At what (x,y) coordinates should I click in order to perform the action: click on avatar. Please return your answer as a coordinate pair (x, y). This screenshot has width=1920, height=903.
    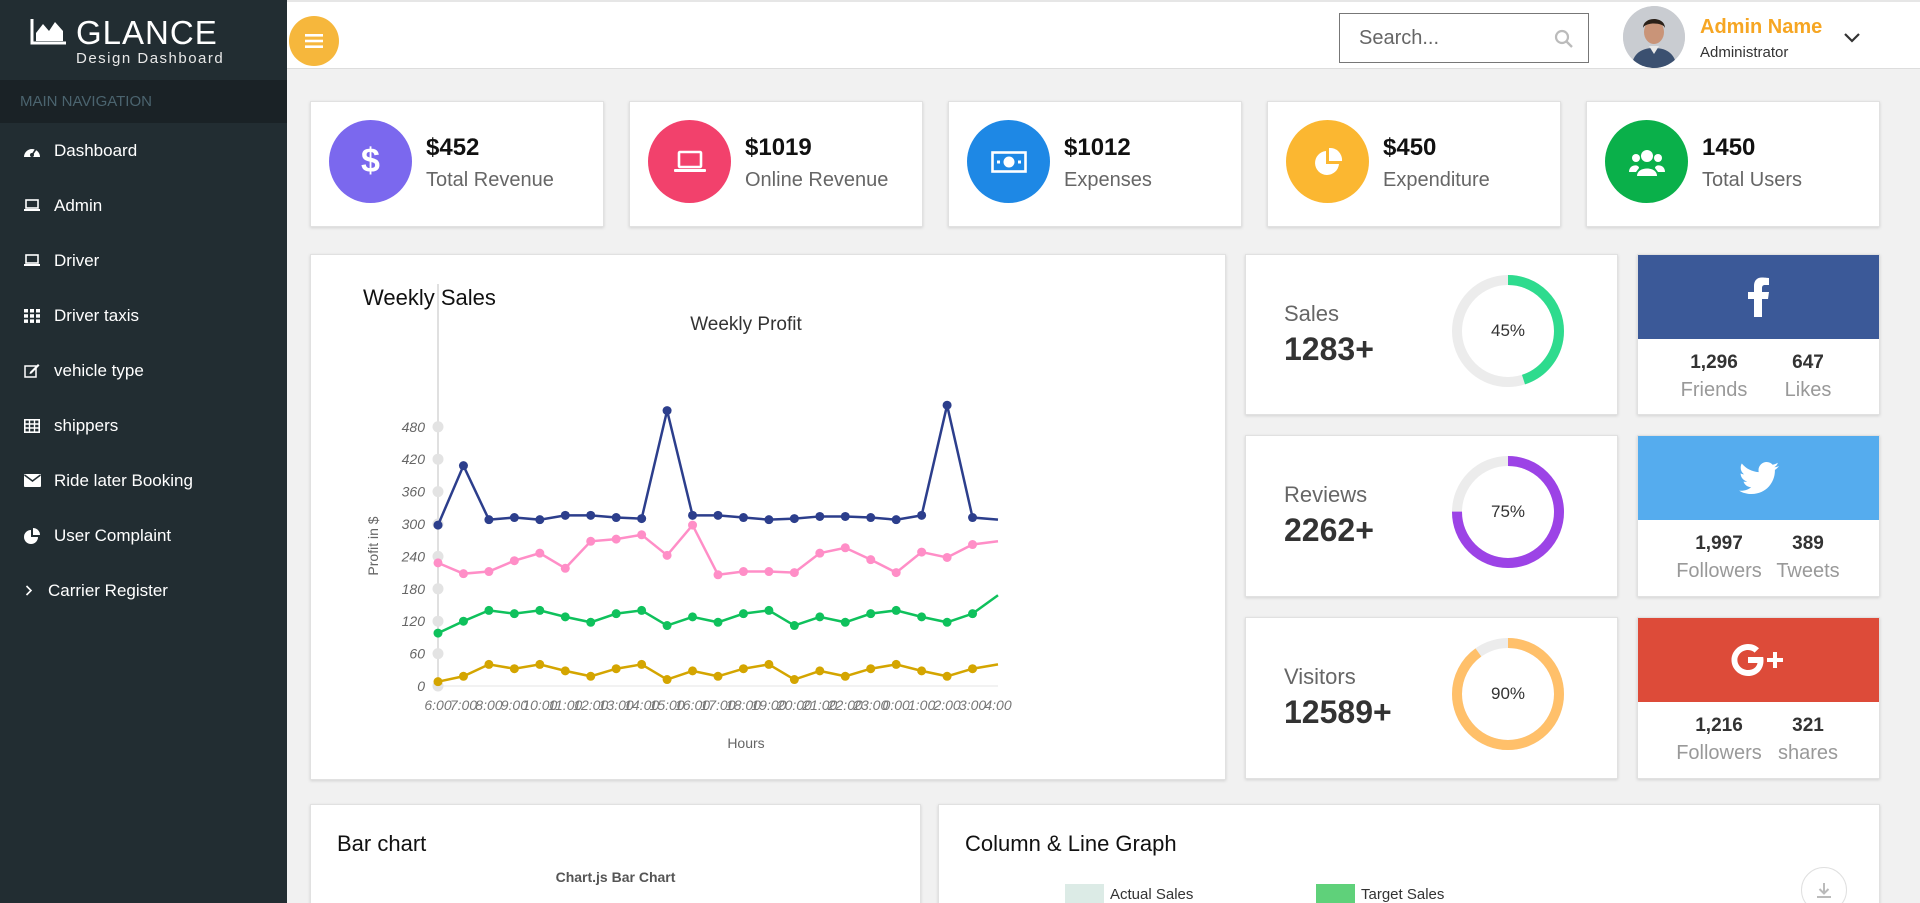
    Looking at the image, I should click on (1654, 37).